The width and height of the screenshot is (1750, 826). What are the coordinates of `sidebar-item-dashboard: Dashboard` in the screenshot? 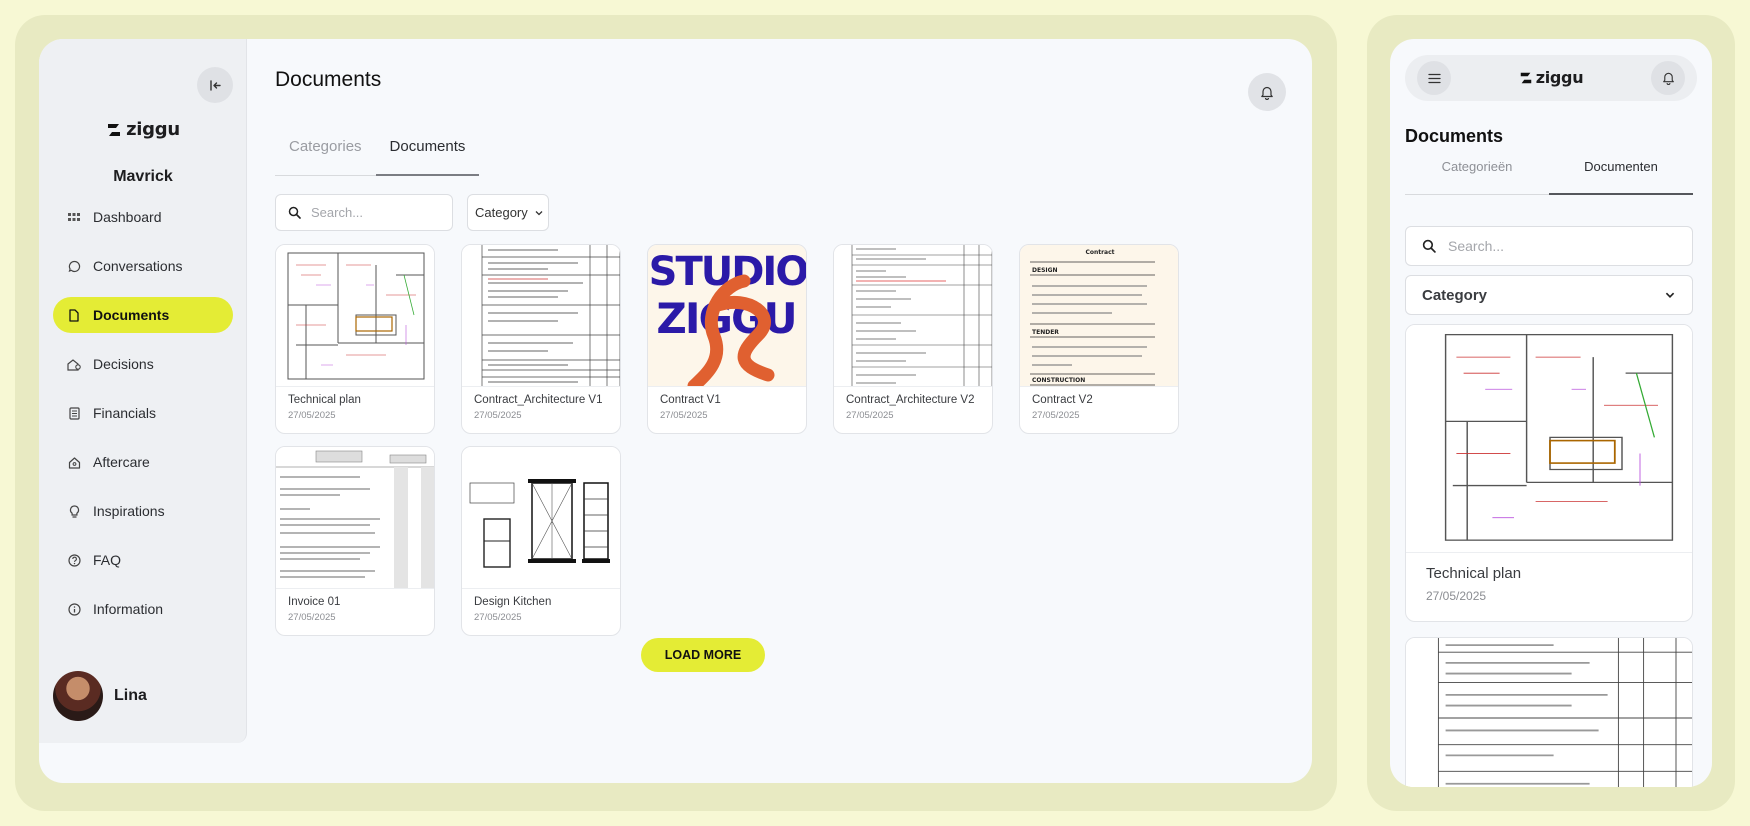 It's located at (143, 217).